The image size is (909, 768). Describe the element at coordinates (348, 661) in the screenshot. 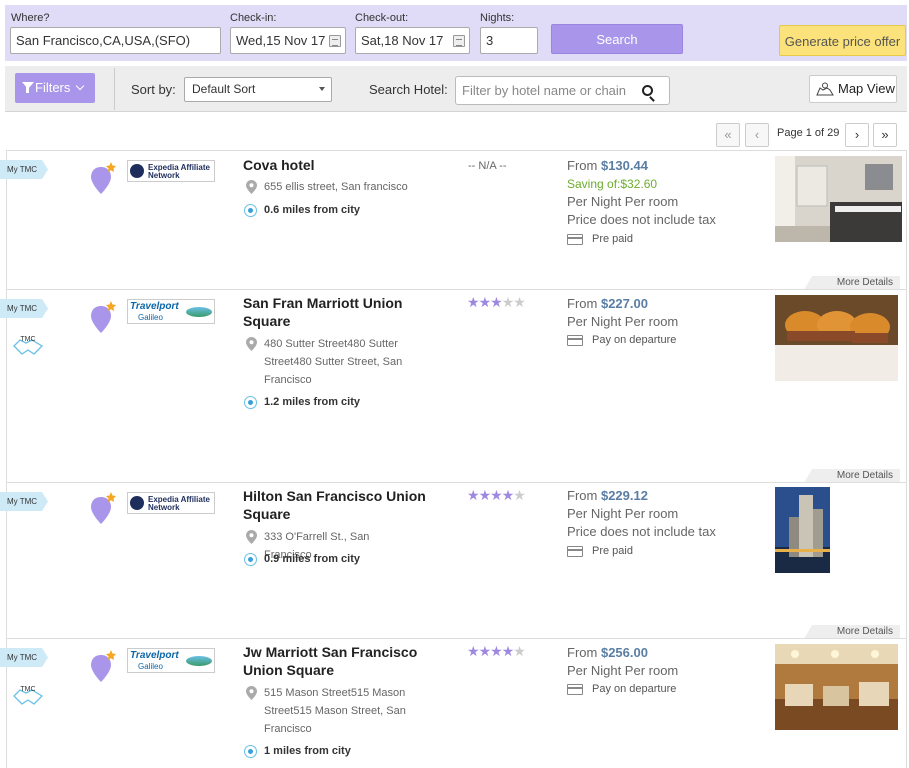

I see `hotel-name: Jw Marriott San Francisco Union Square` at that location.